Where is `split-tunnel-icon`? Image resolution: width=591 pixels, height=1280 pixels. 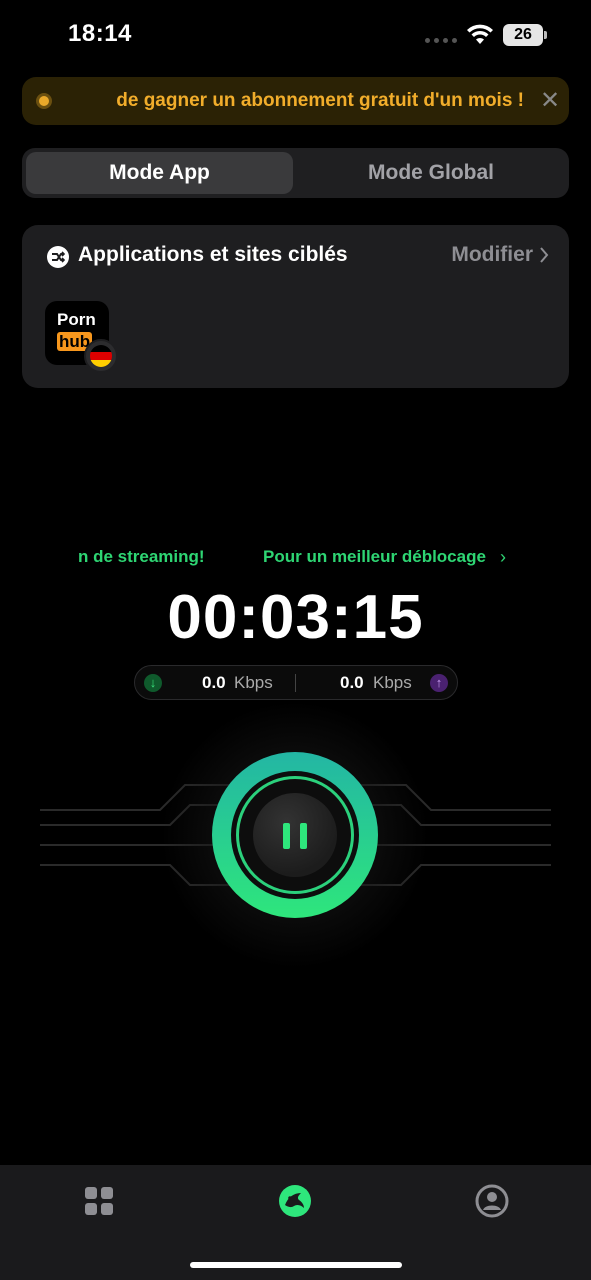
split-tunnel-icon is located at coordinates (58, 257).